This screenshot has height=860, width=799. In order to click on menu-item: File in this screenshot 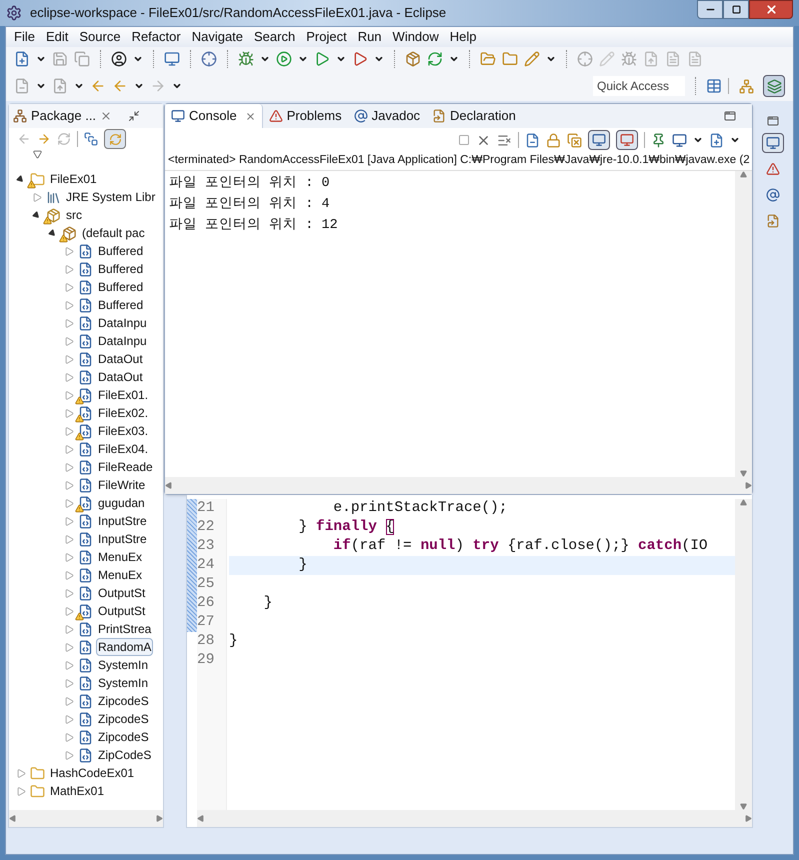, I will do `click(24, 37)`.